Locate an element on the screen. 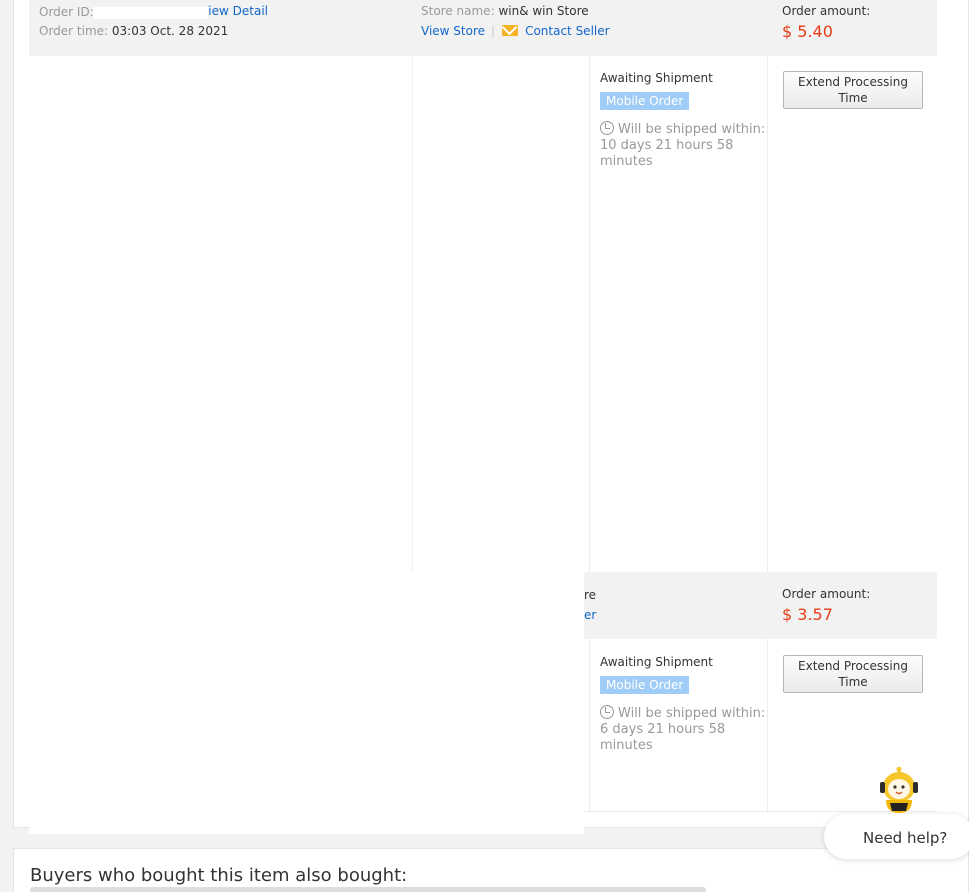 Image resolution: width=969 pixels, height=892 pixels. also-bought-section: Buyers who bought this item also bought: is located at coordinates (491, 870).